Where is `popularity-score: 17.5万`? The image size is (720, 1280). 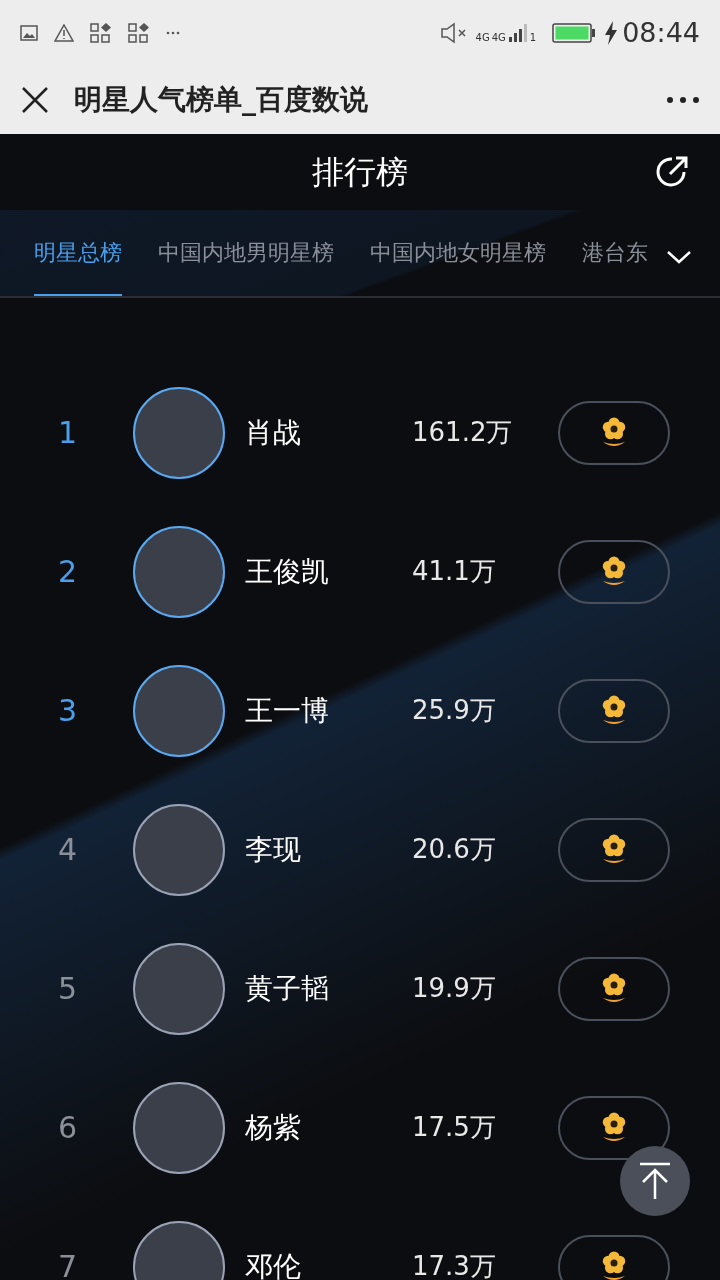
popularity-score: 17.5万 is located at coordinates (454, 1127).